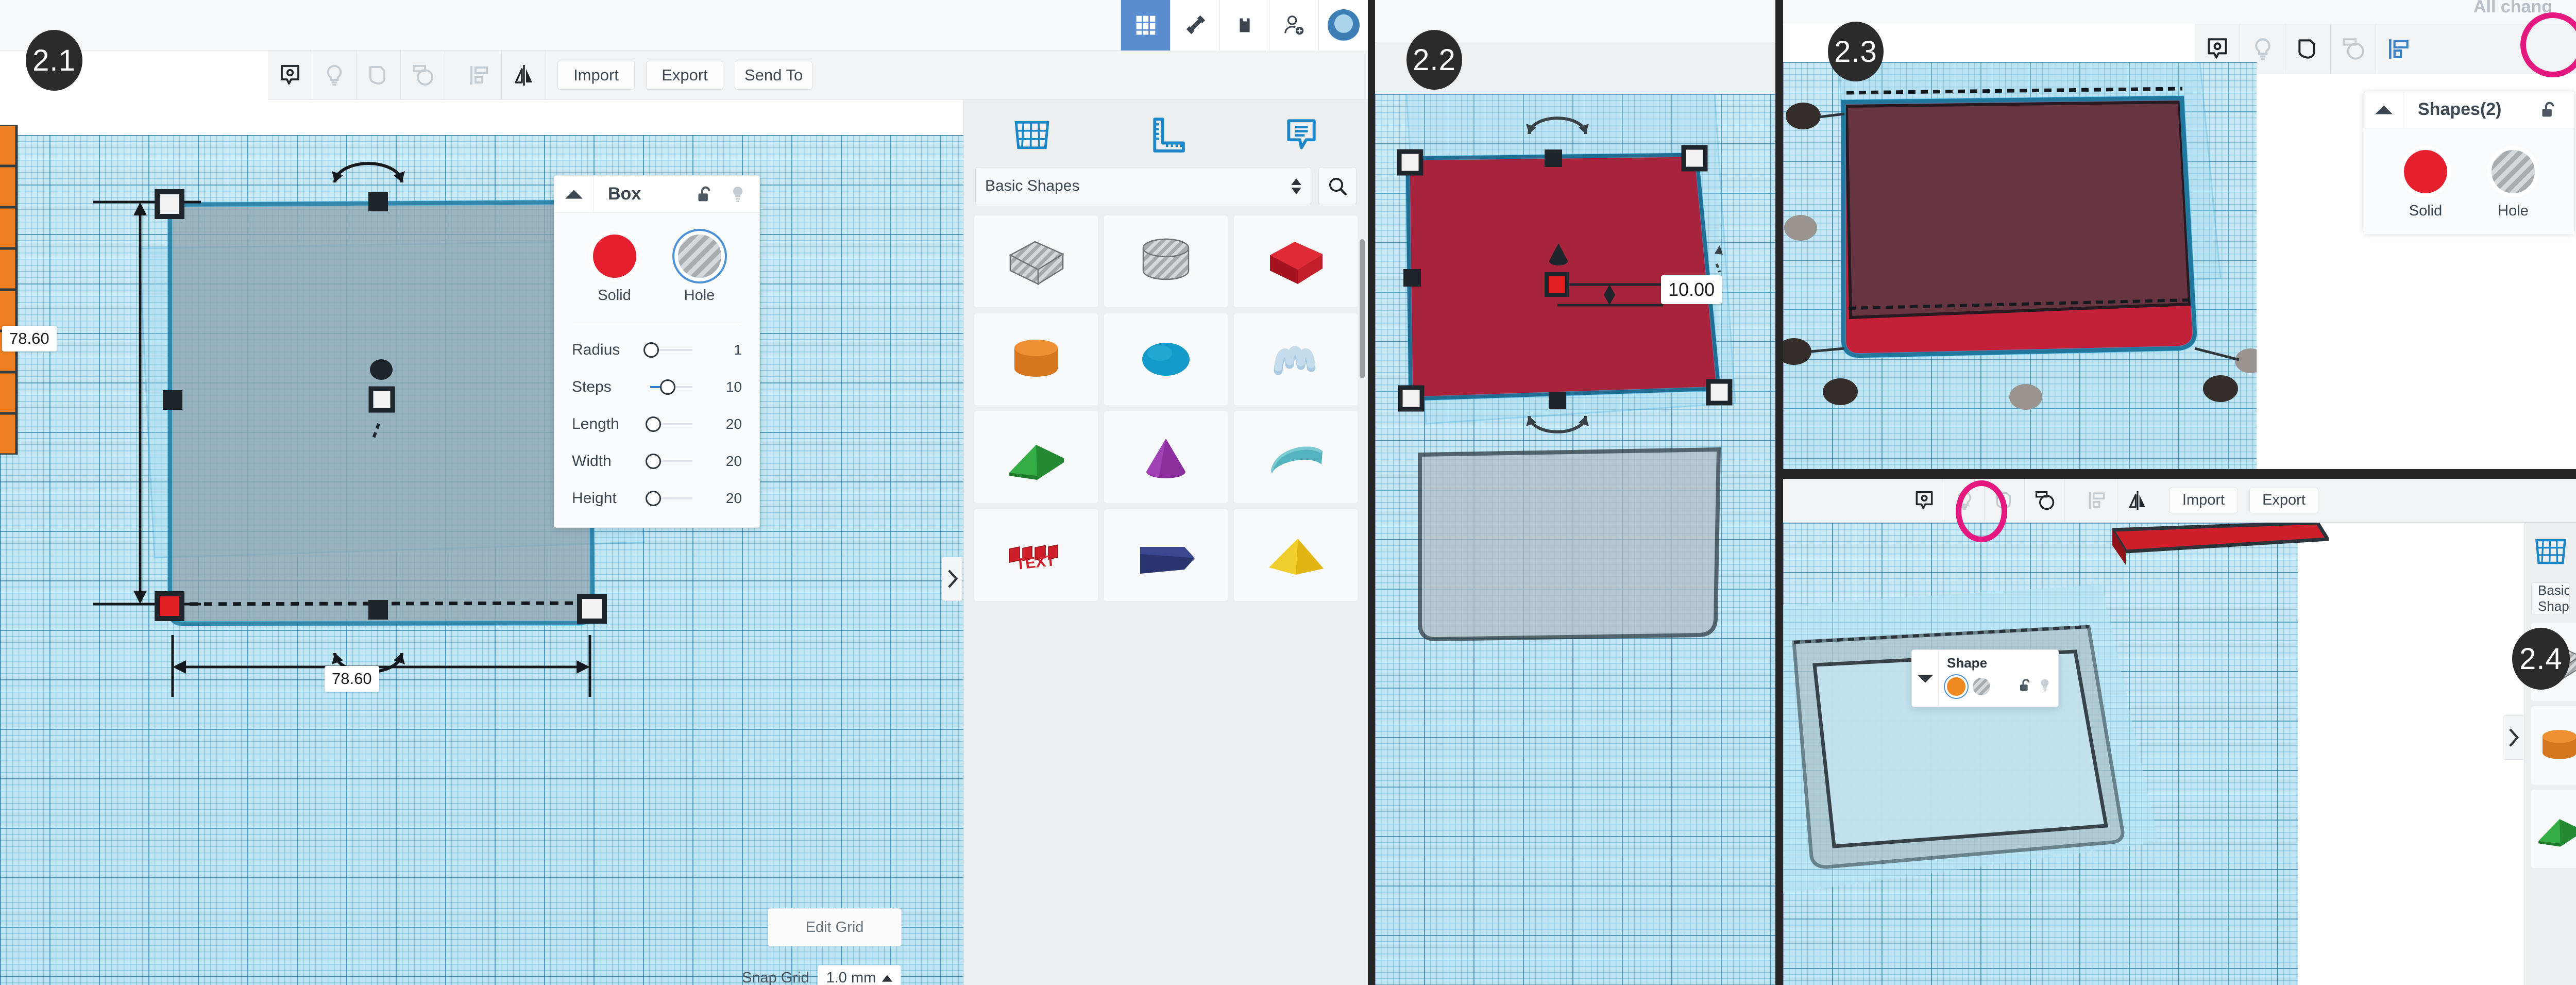  I want to click on hole-swatch-label: Hole, so click(699, 296).